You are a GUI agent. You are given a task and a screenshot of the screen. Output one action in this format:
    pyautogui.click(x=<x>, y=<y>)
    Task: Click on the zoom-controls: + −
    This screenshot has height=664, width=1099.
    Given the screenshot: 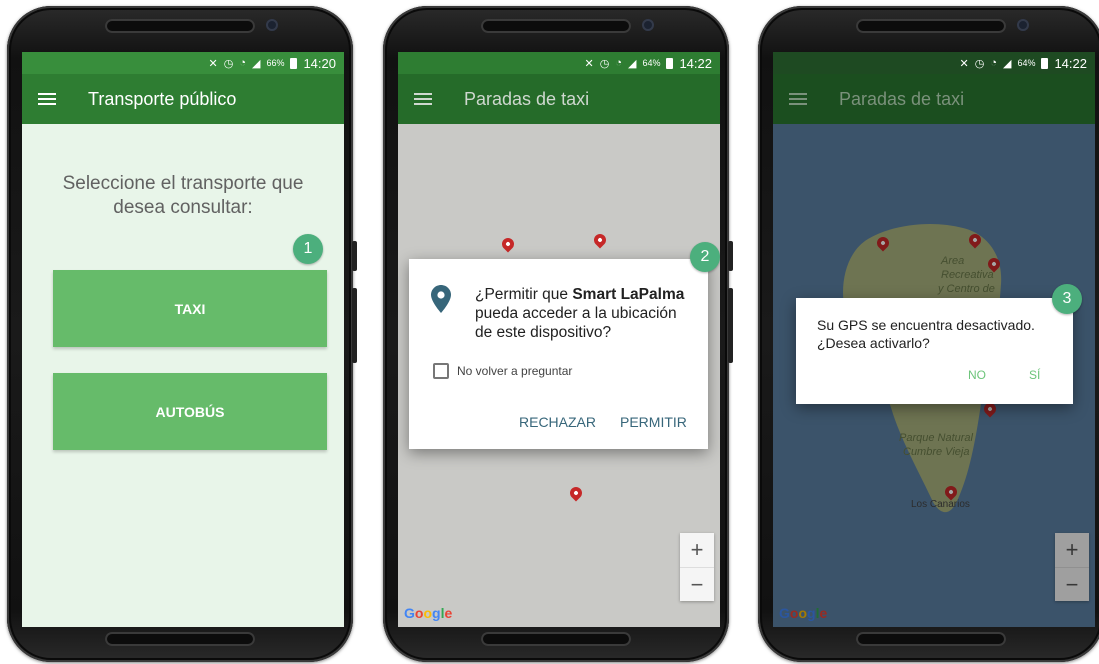 What is the action you would take?
    pyautogui.click(x=697, y=567)
    